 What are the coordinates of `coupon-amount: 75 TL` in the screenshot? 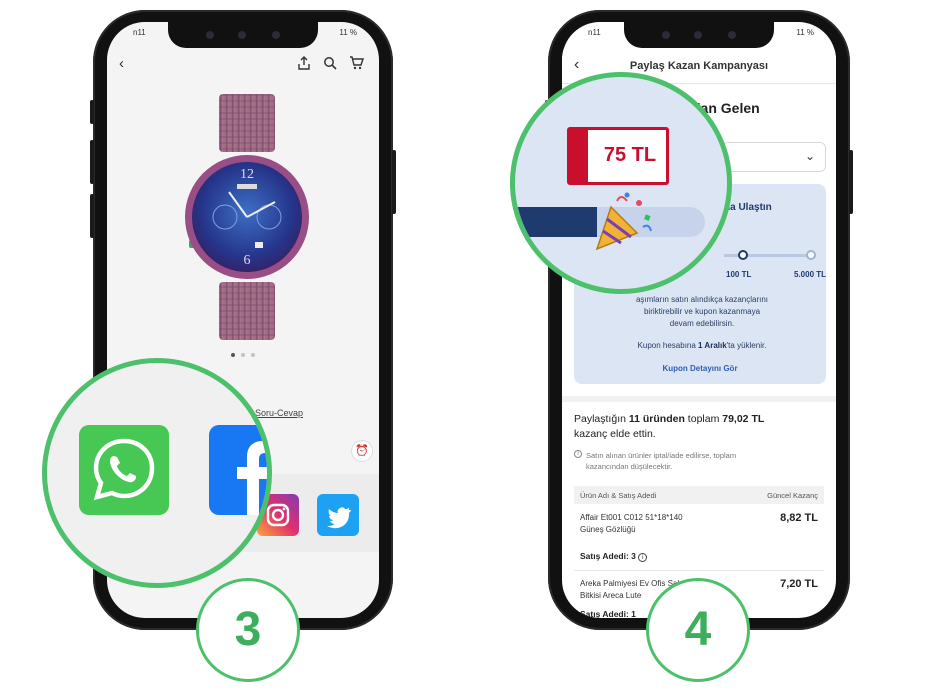 It's located at (630, 155).